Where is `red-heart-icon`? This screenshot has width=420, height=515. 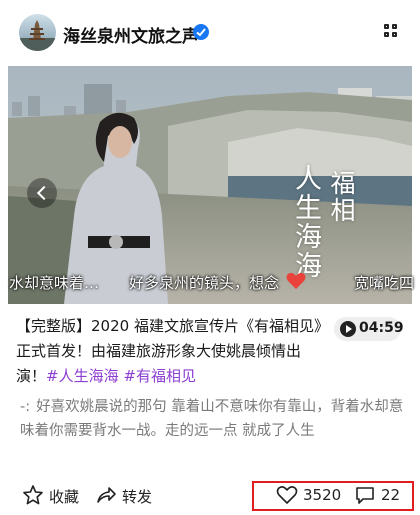 red-heart-icon is located at coordinates (296, 281).